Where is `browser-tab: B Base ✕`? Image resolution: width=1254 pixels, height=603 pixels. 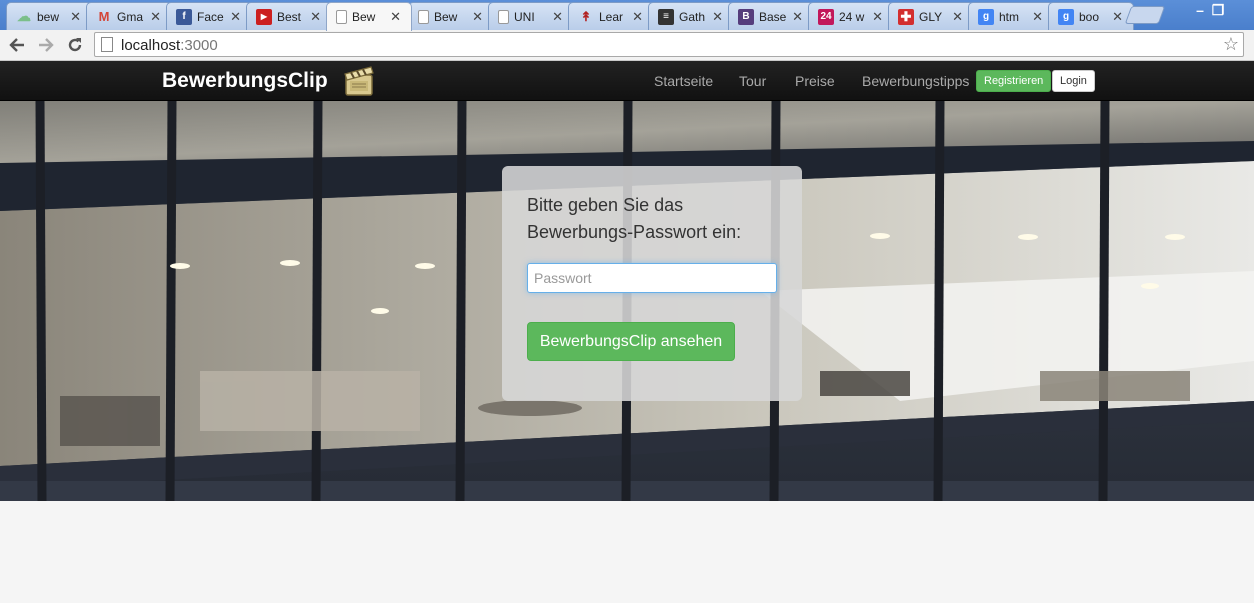
browser-tab: B Base ✕ is located at coordinates (771, 16).